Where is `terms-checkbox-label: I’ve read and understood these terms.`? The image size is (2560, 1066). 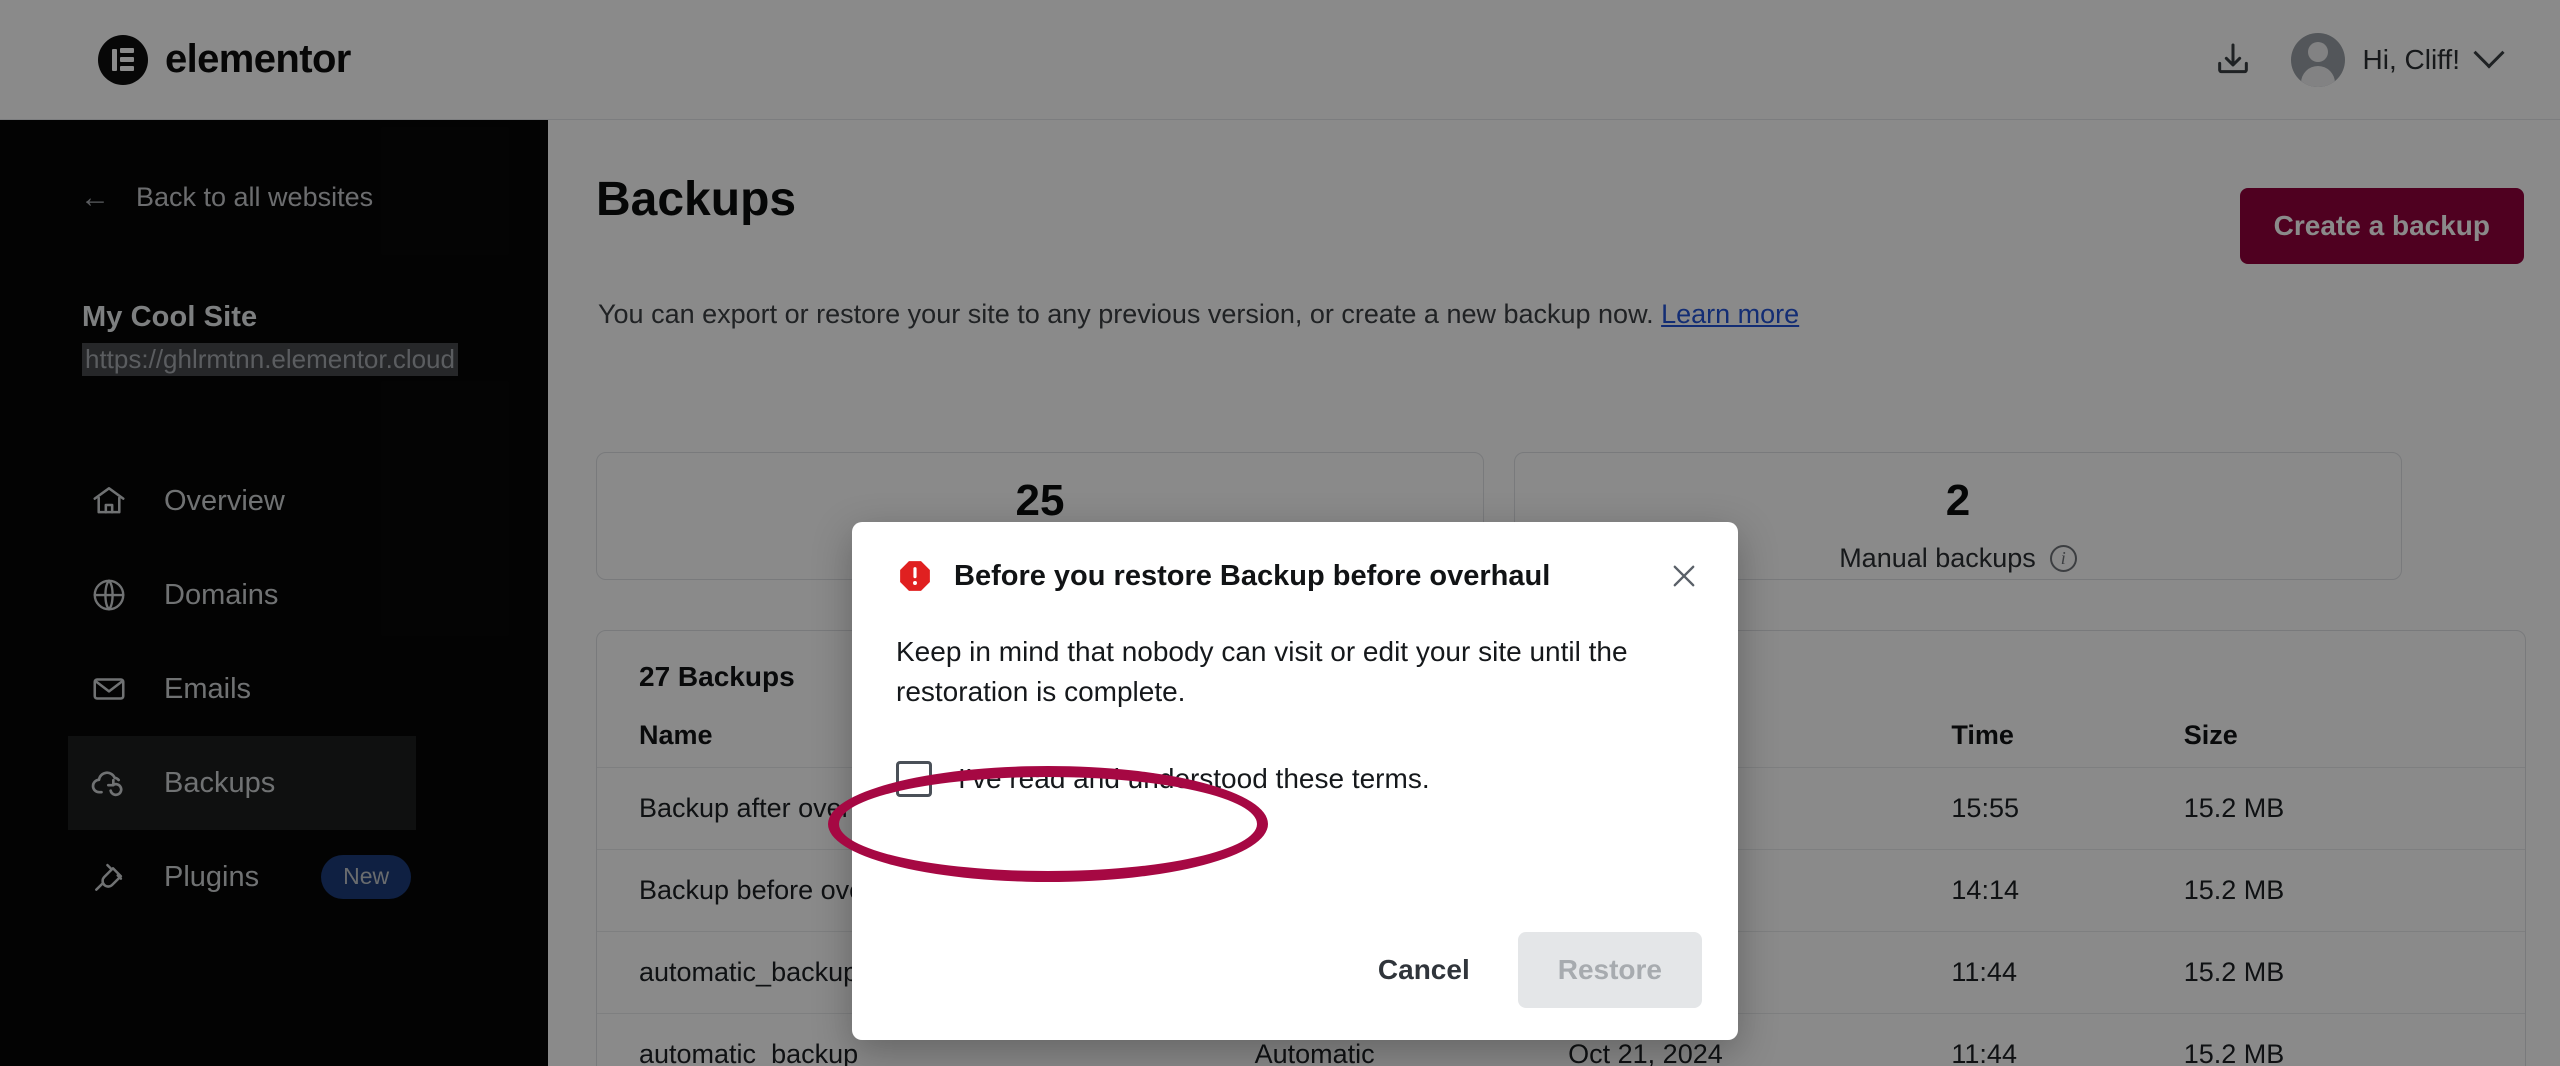
terms-checkbox-label: I’ve read and understood these terms. is located at coordinates (1194, 779).